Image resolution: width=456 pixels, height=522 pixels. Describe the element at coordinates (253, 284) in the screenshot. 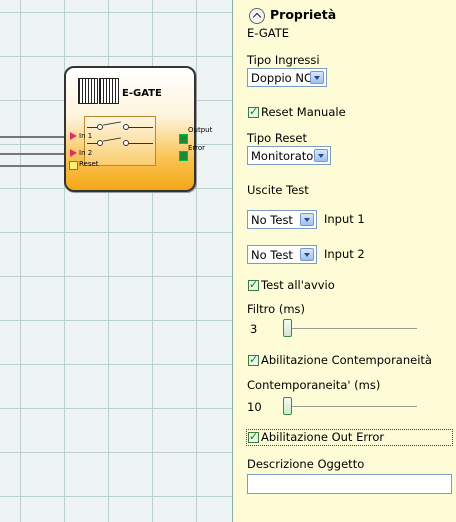

I see `test-avvio-checkbox` at that location.